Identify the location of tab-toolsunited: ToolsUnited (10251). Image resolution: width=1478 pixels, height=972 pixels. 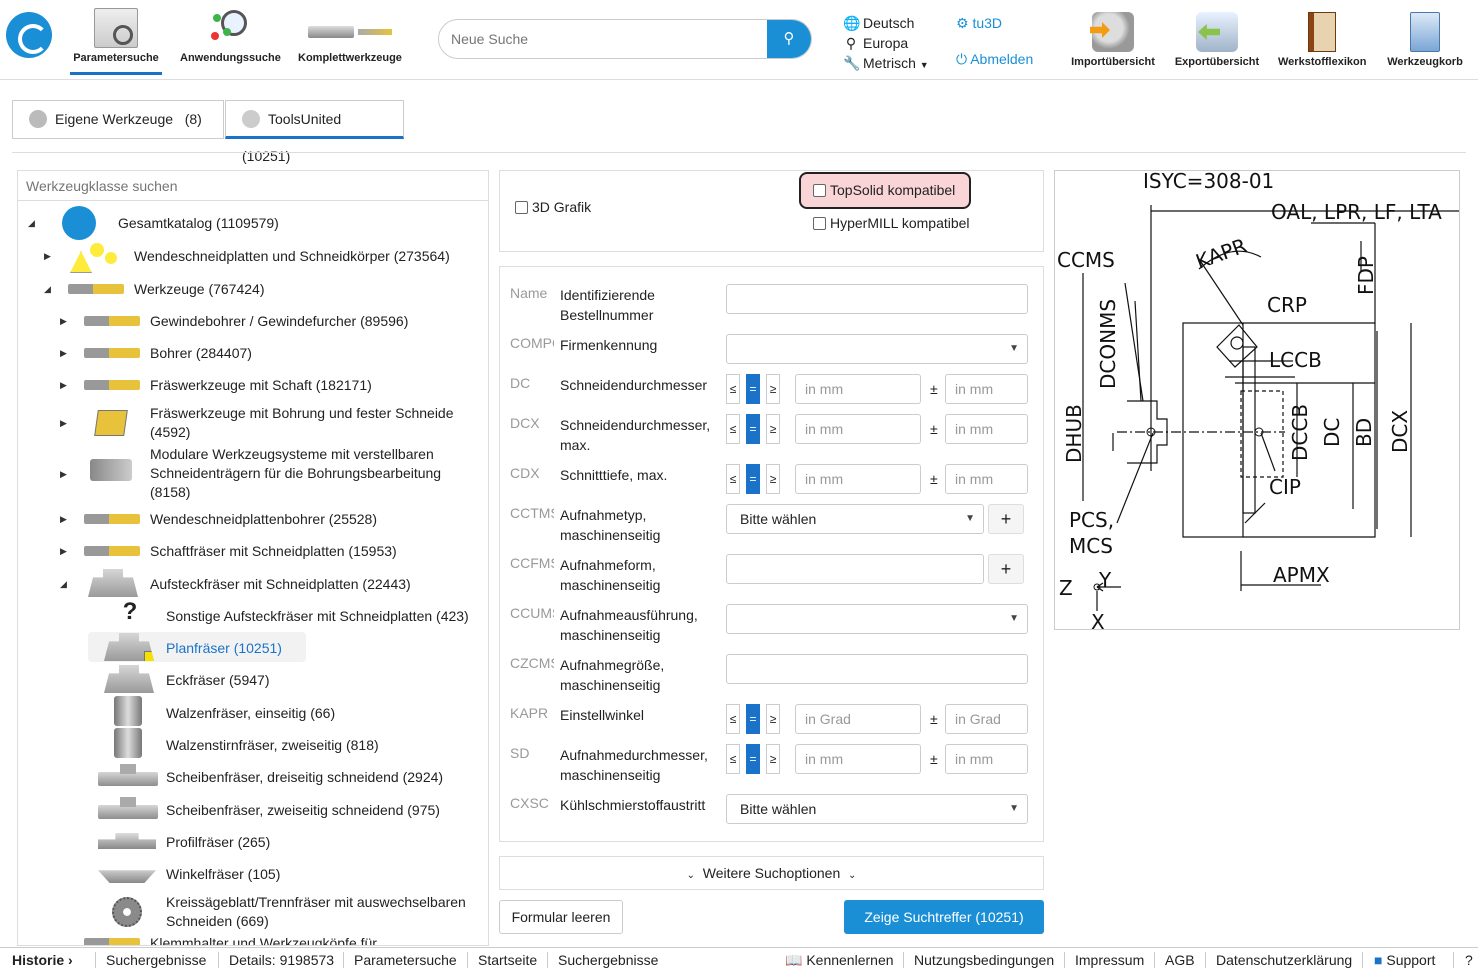
(314, 132).